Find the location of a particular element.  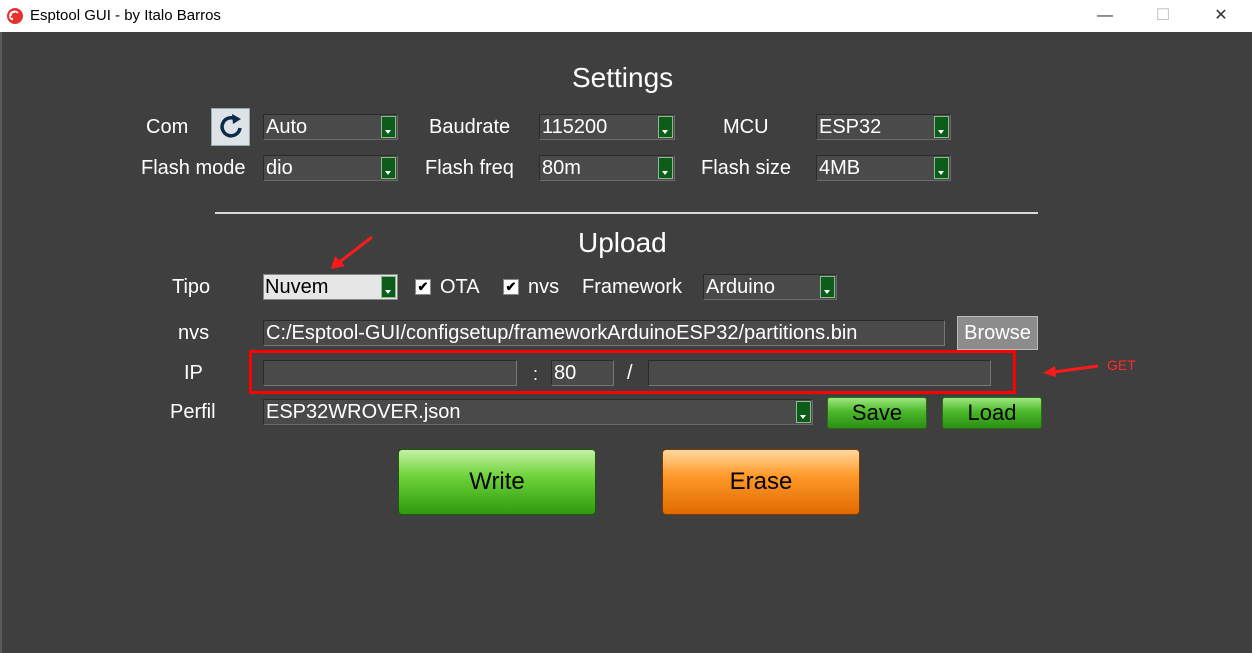

section-divider is located at coordinates (626, 213).